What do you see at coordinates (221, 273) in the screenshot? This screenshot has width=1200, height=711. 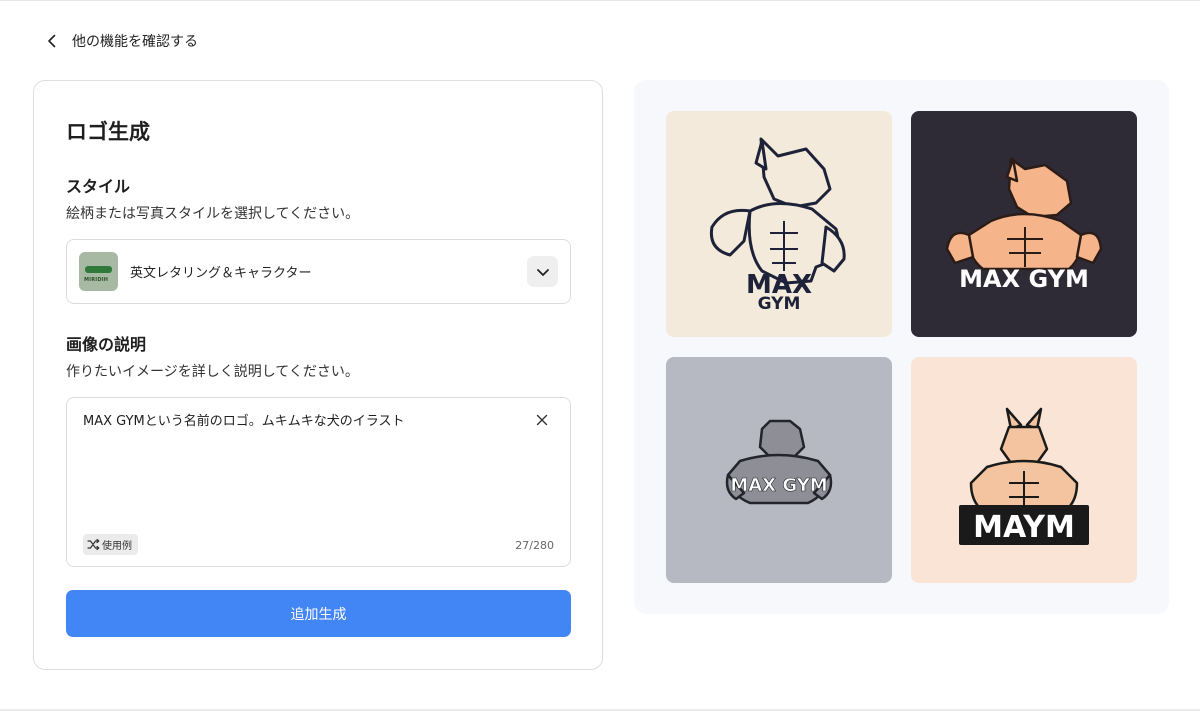 I see `style-select-value: 英文レタリング＆キャラクター` at bounding box center [221, 273].